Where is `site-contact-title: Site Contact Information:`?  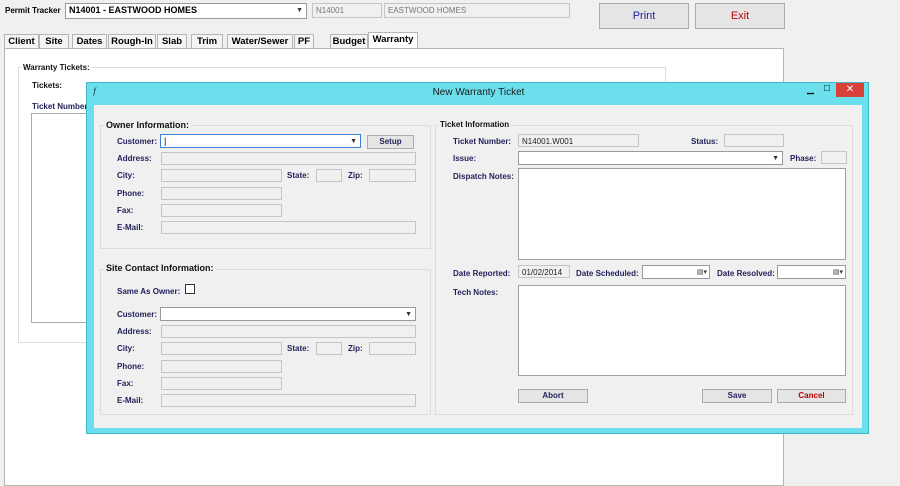 site-contact-title: Site Contact Information: is located at coordinates (160, 268).